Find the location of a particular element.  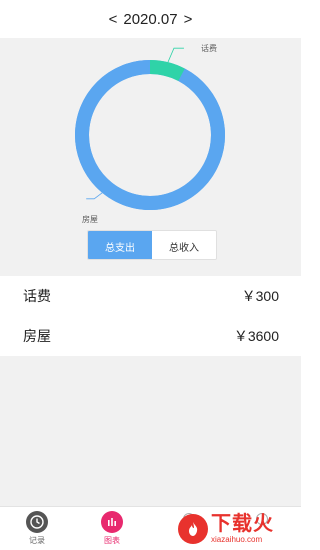

month-header: < 2020.07 > is located at coordinates (150, 19).